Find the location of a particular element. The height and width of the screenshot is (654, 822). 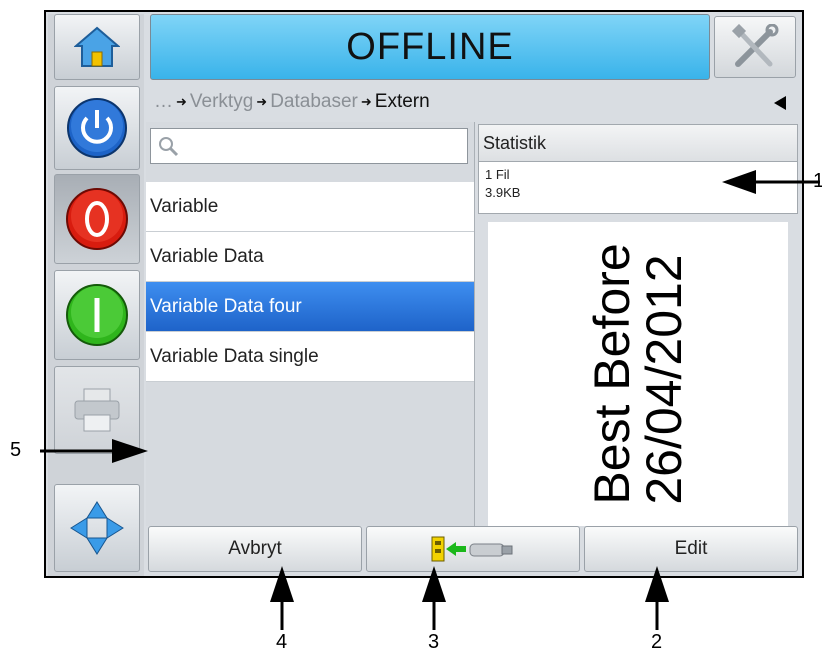

bottom-toolbar: Avbryt Edit is located at coordinates (473, 551).